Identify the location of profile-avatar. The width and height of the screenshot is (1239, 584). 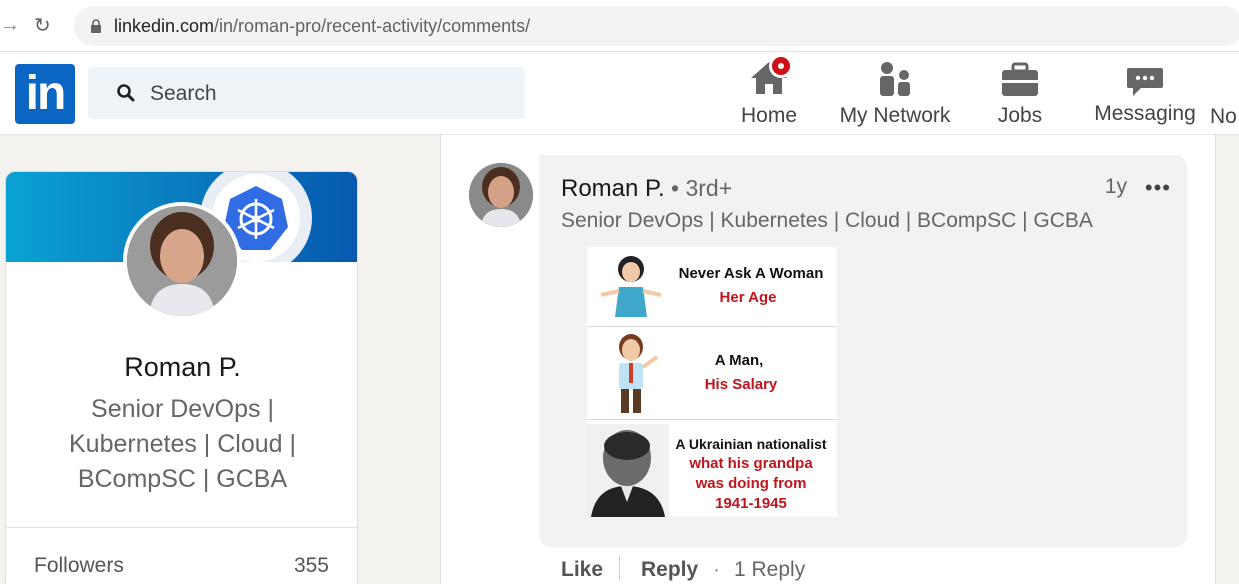
(182, 261).